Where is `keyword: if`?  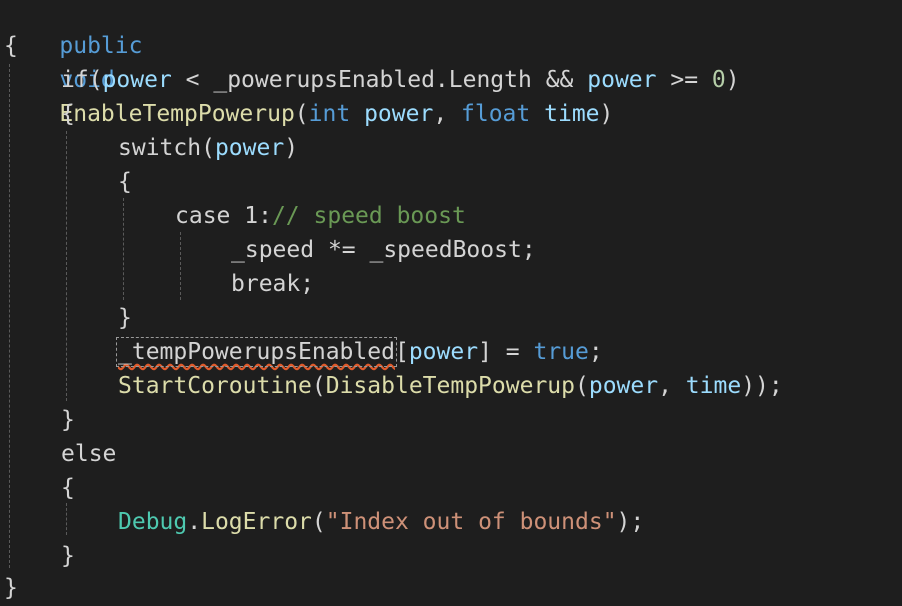
keyword: if is located at coordinates (75, 80).